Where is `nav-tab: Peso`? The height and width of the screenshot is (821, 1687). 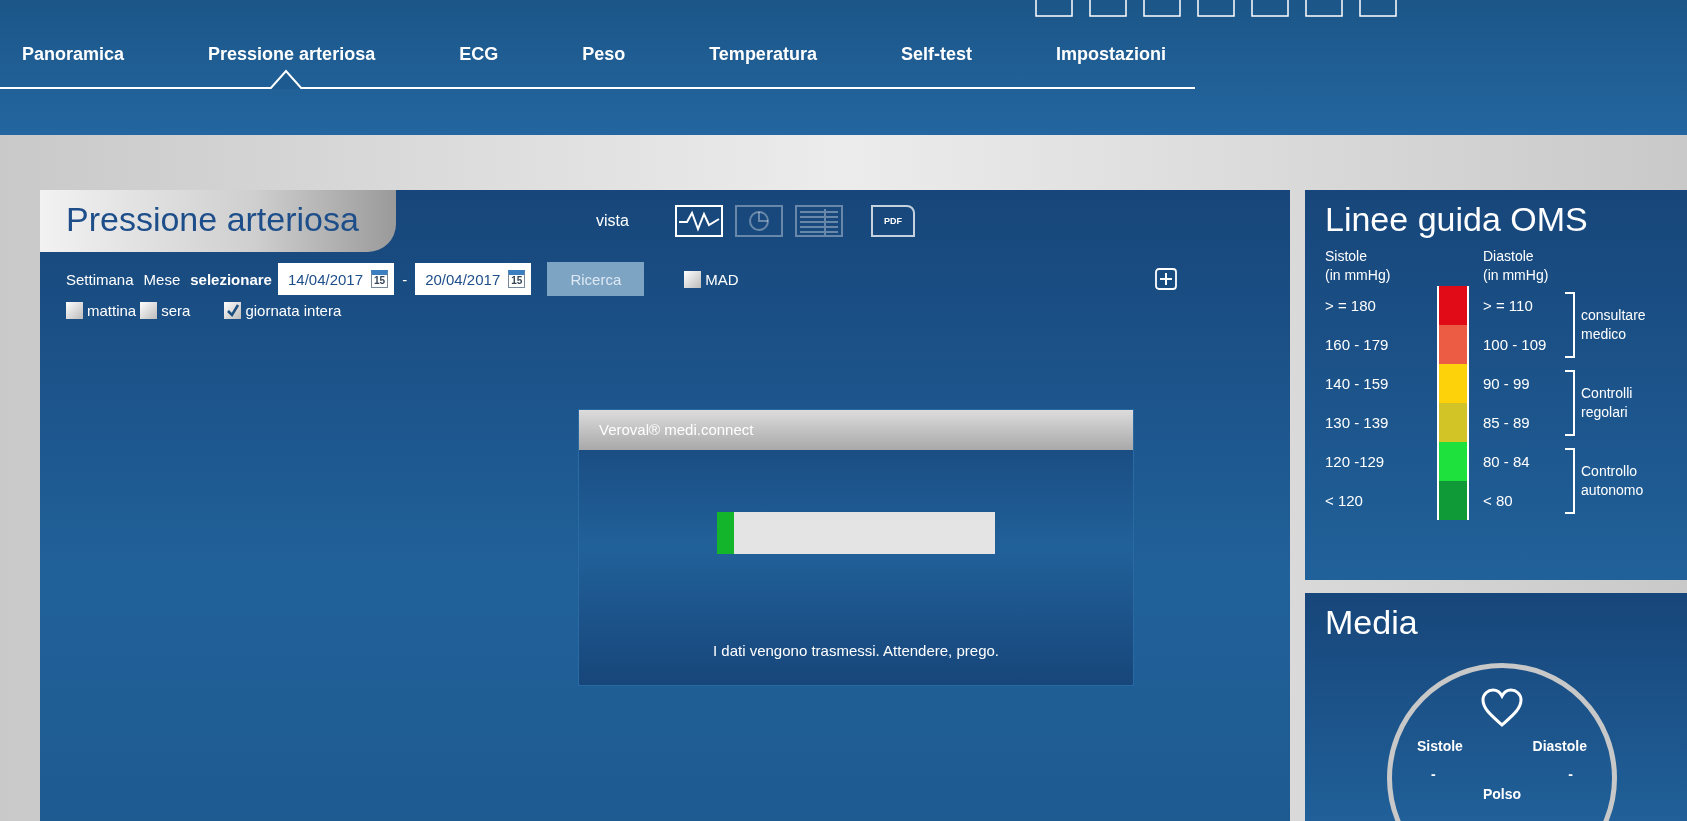
nav-tab: Peso is located at coordinates (609, 58).